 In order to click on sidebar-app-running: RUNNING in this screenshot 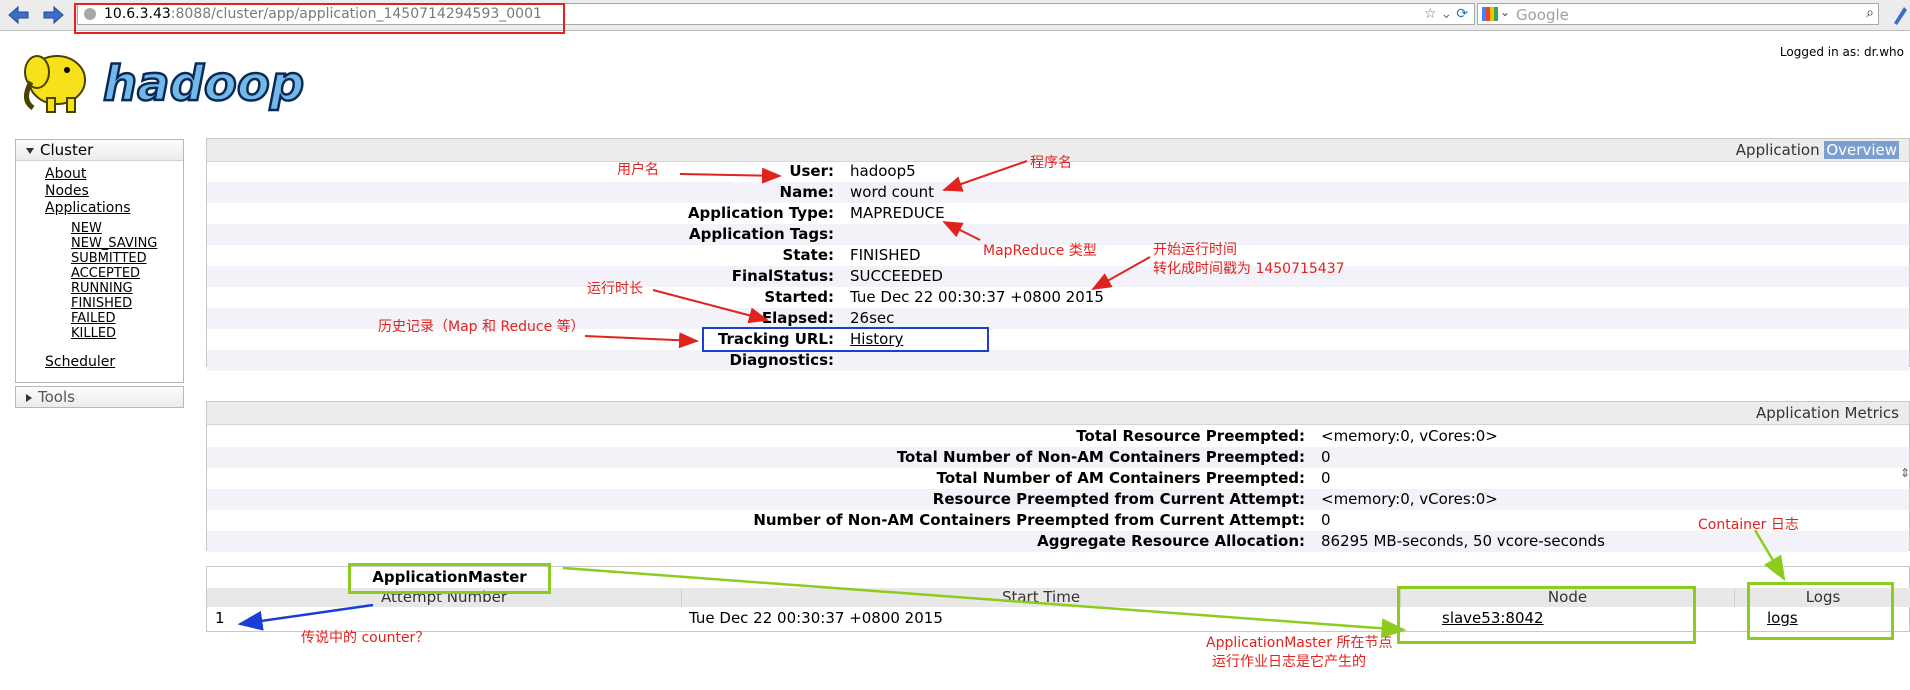, I will do `click(102, 288)`.